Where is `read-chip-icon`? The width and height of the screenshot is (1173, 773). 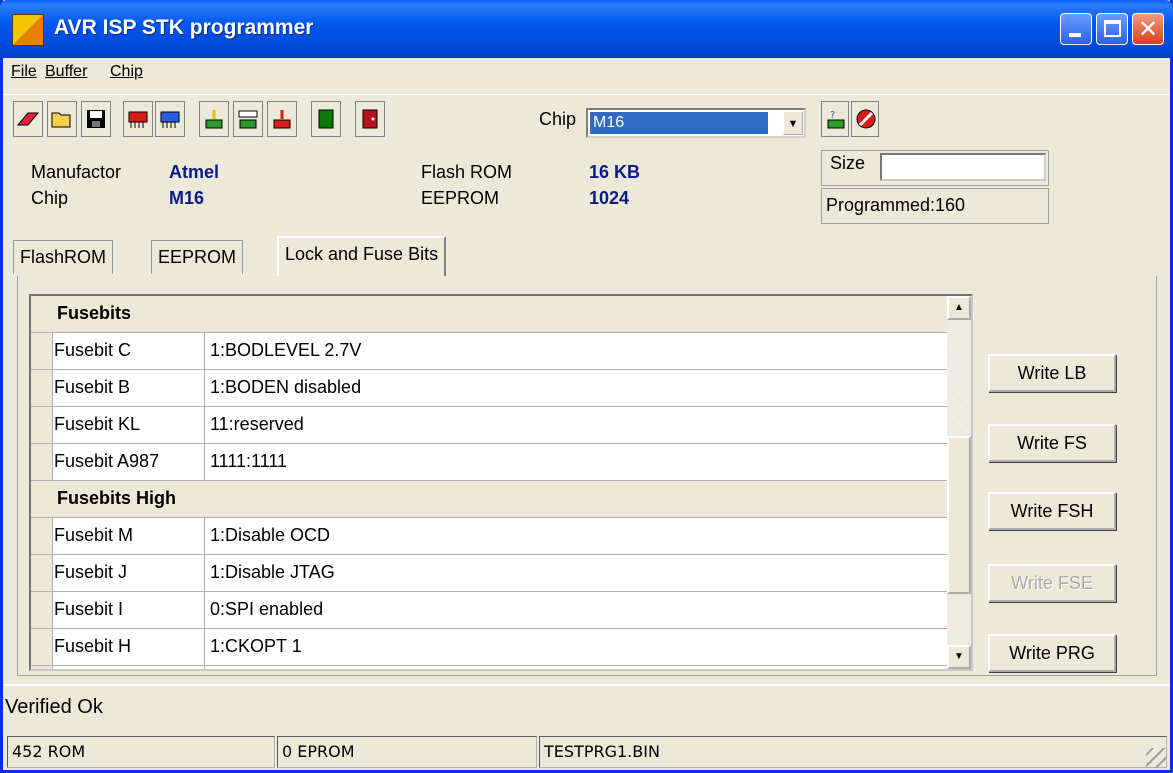 read-chip-icon is located at coordinates (138, 119).